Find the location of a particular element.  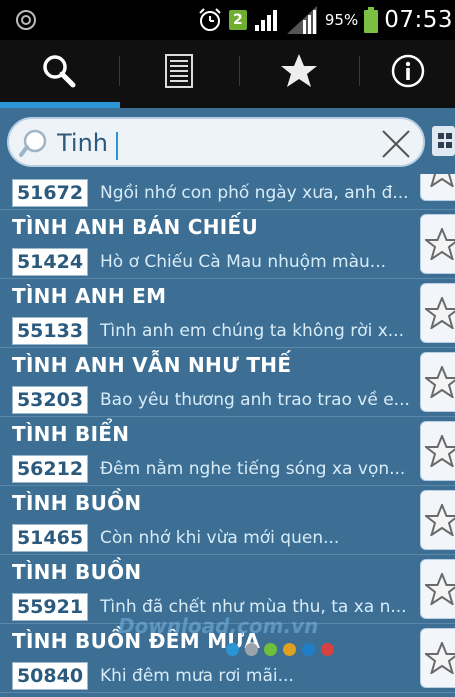

search-box is located at coordinates (216, 142).